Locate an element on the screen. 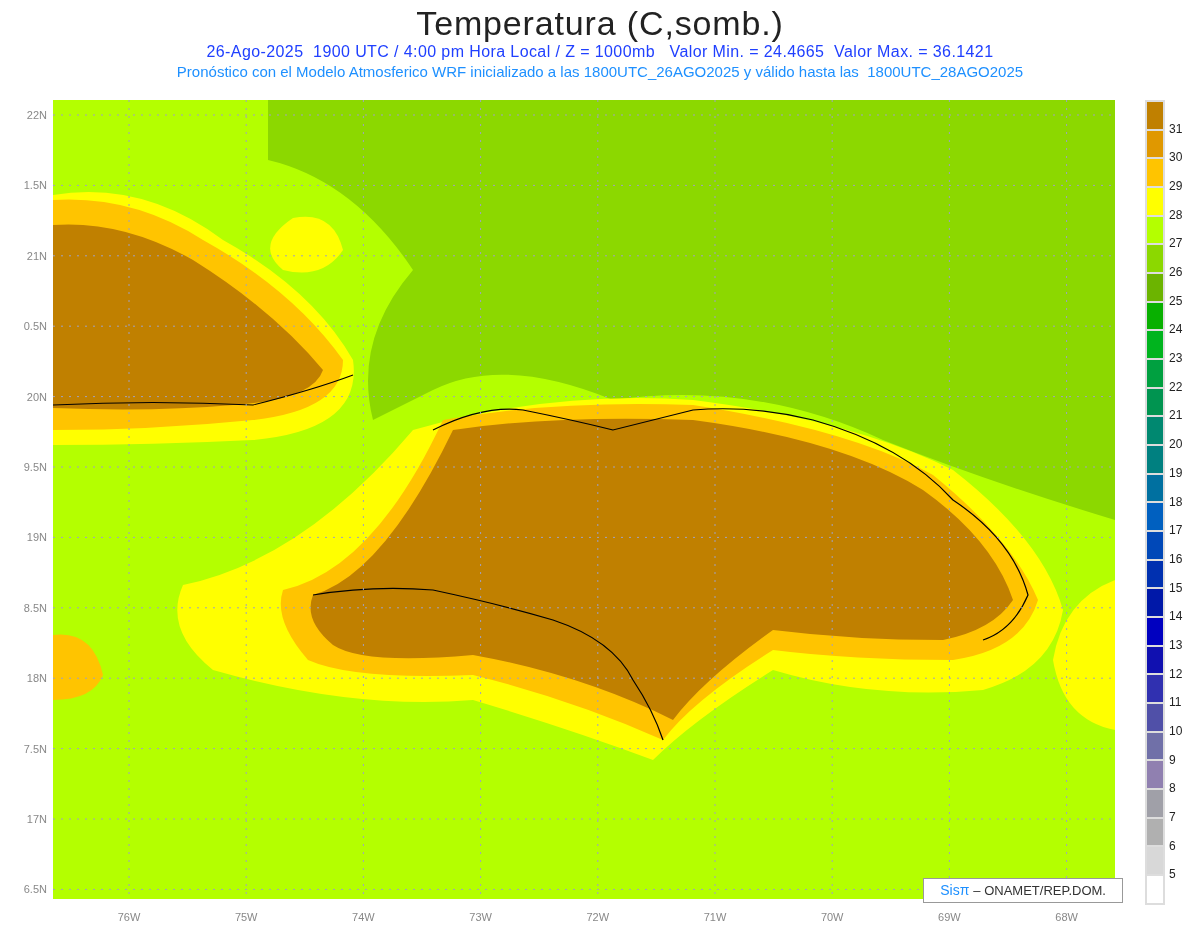 The image size is (1200, 927). legend-label: 27 is located at coordinates (1176, 243).